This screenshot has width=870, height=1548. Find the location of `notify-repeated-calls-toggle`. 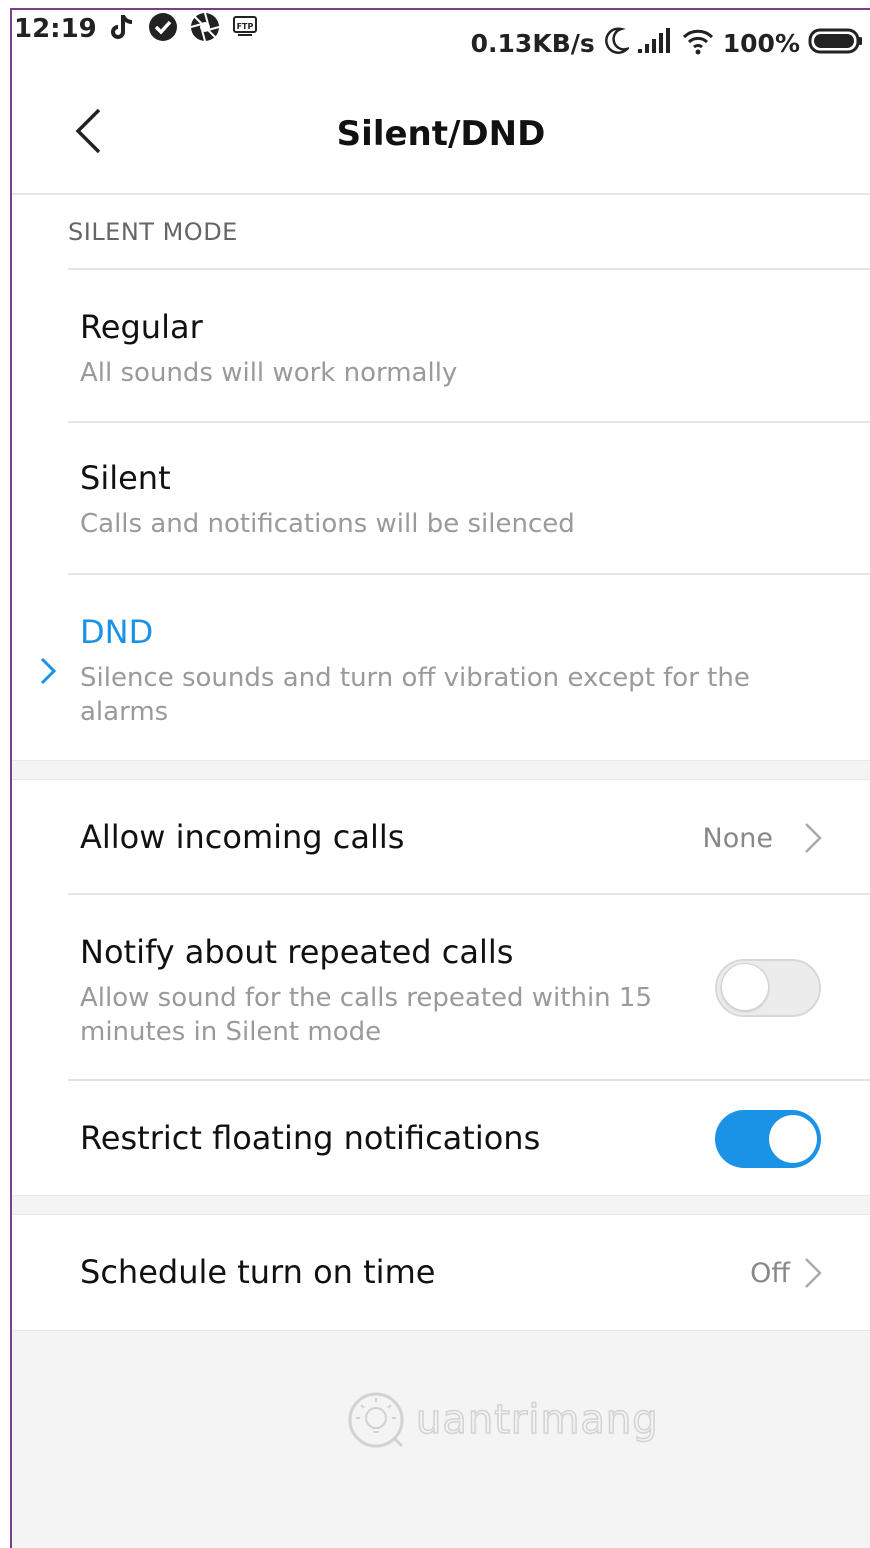

notify-repeated-calls-toggle is located at coordinates (768, 988).